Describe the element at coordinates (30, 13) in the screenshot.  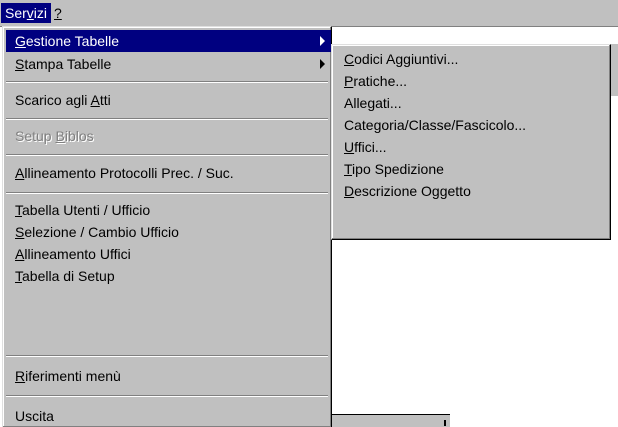
I see `menu-servizi-accel: v` at that location.